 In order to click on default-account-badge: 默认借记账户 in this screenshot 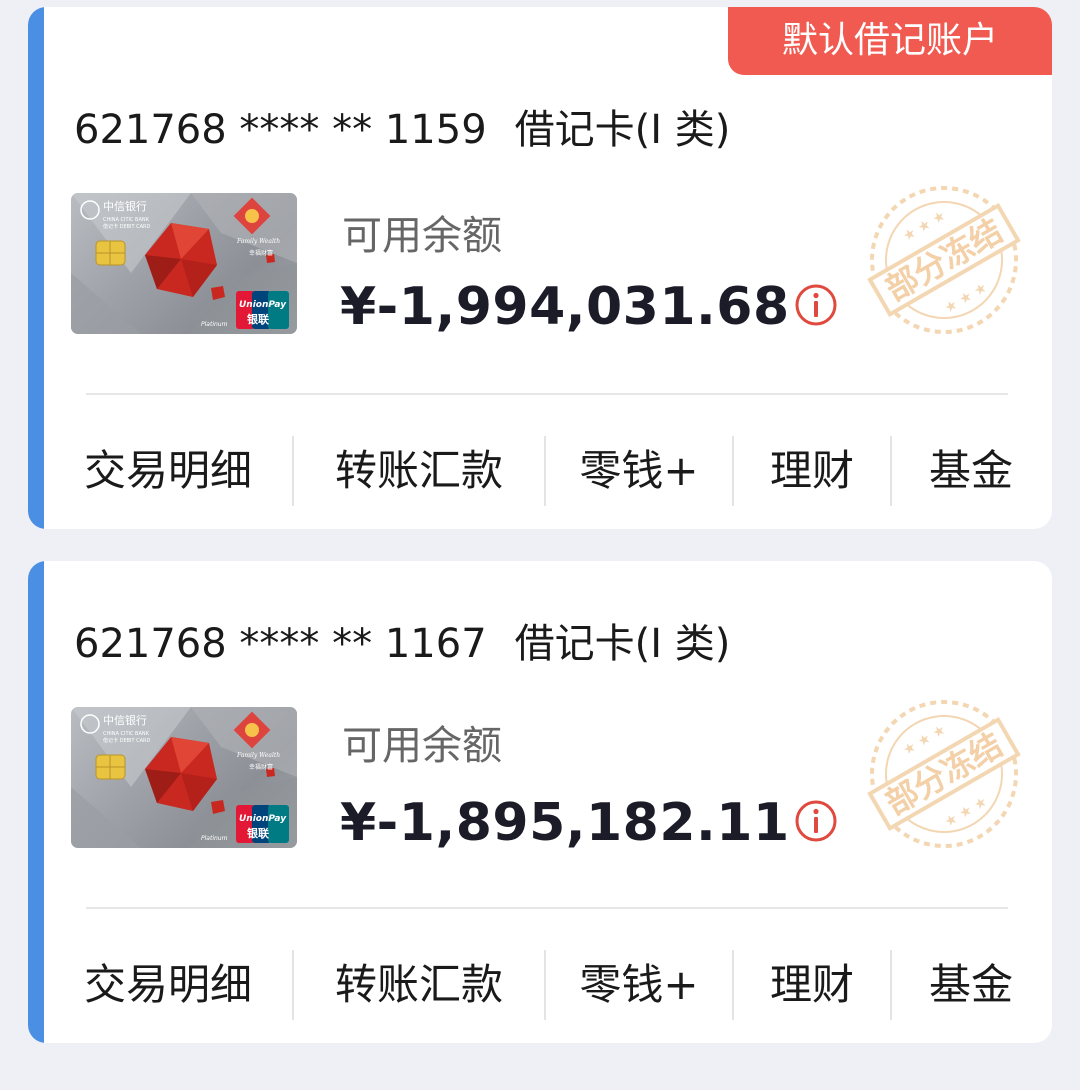, I will do `click(890, 41)`.